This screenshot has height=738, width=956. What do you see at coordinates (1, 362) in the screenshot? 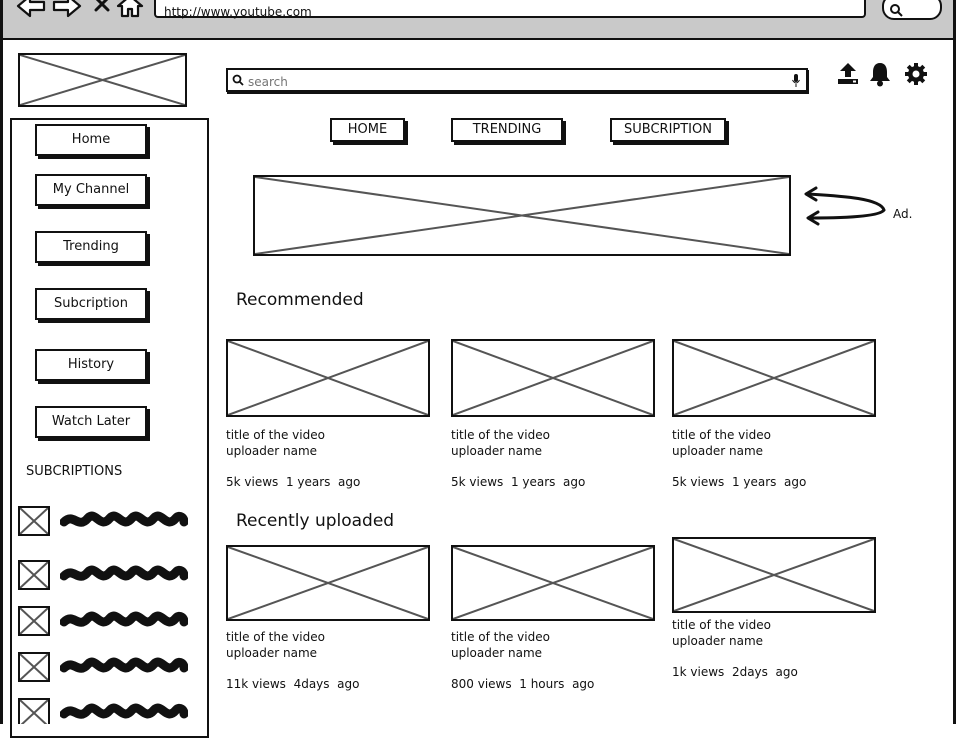
I see `window-frame-left` at bounding box center [1, 362].